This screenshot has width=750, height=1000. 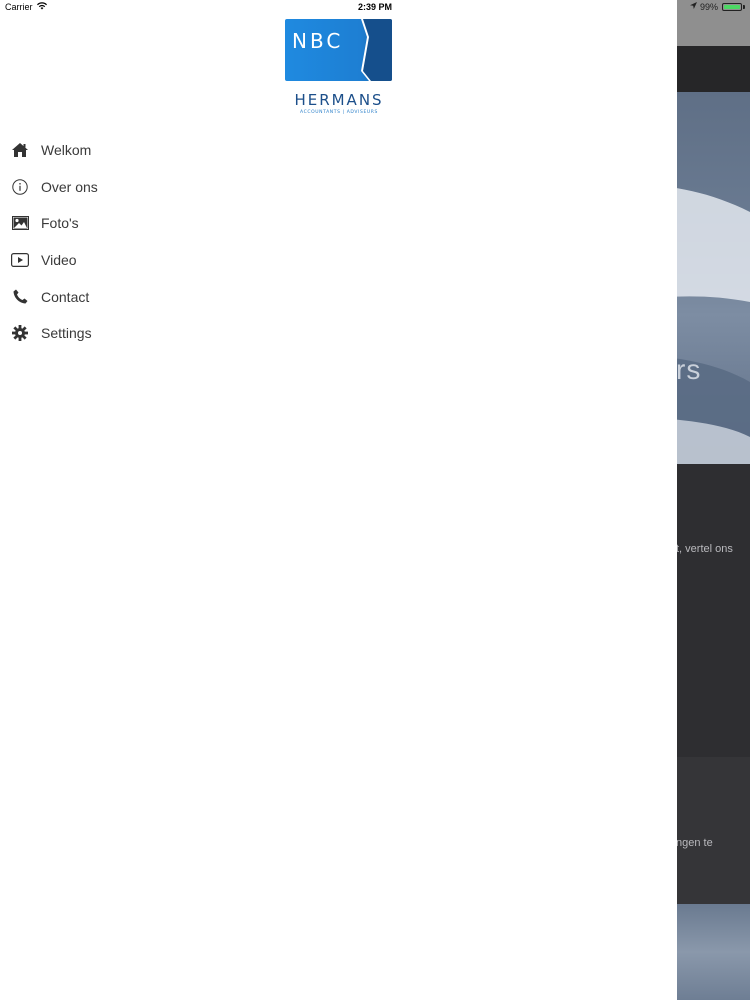 I want to click on video-icon, so click(x=20, y=260).